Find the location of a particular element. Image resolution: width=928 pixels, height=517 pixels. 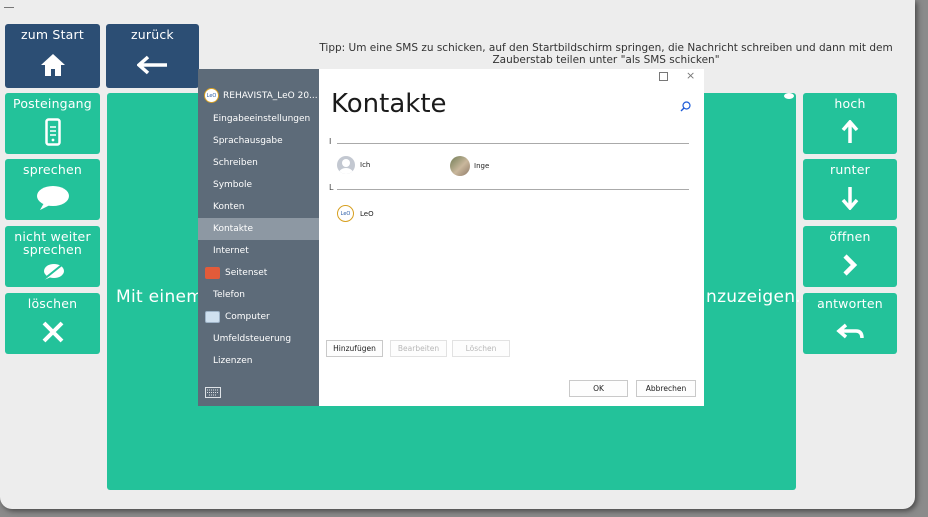

inbox-button: Posteingang is located at coordinates (52, 123).